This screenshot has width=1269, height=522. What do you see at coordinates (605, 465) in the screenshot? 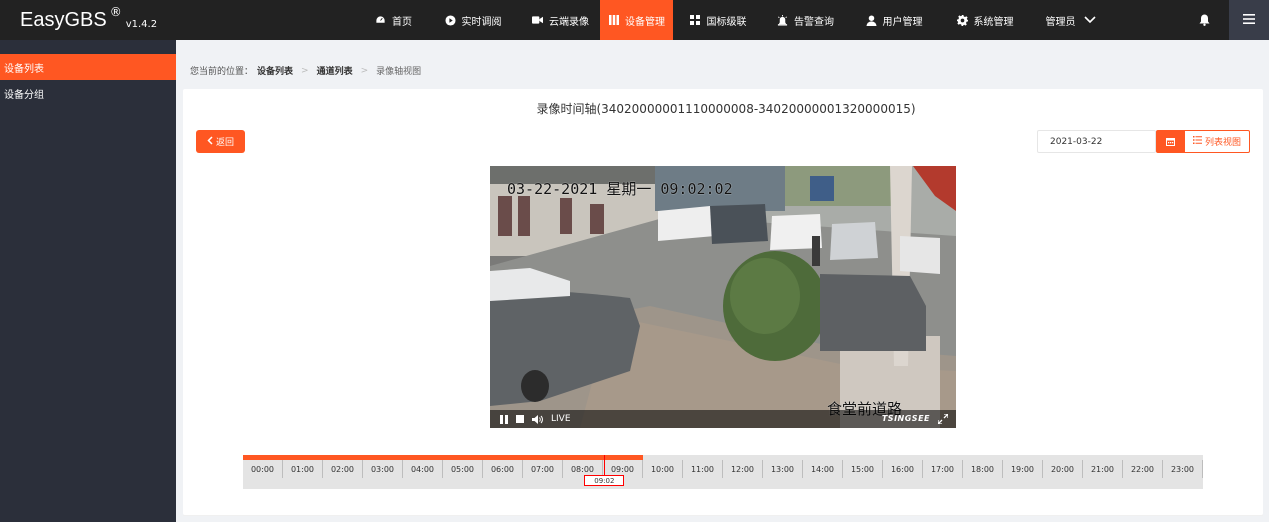
I see `timeline-playhead` at bounding box center [605, 465].